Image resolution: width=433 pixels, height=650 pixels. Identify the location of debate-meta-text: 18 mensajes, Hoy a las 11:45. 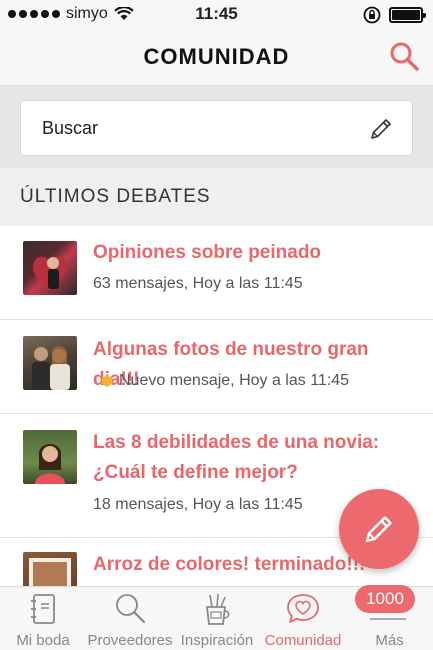
(198, 504).